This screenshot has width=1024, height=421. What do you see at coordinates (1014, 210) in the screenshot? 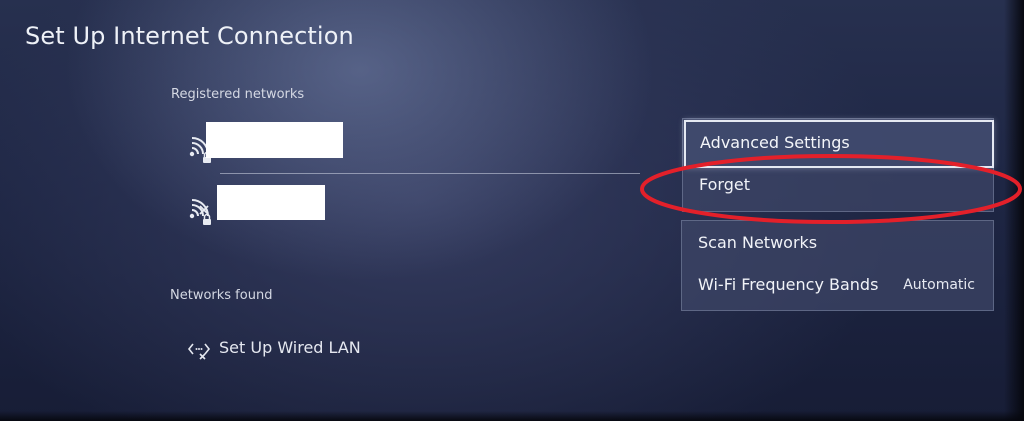
I see `screen-edge-shadow` at bounding box center [1014, 210].